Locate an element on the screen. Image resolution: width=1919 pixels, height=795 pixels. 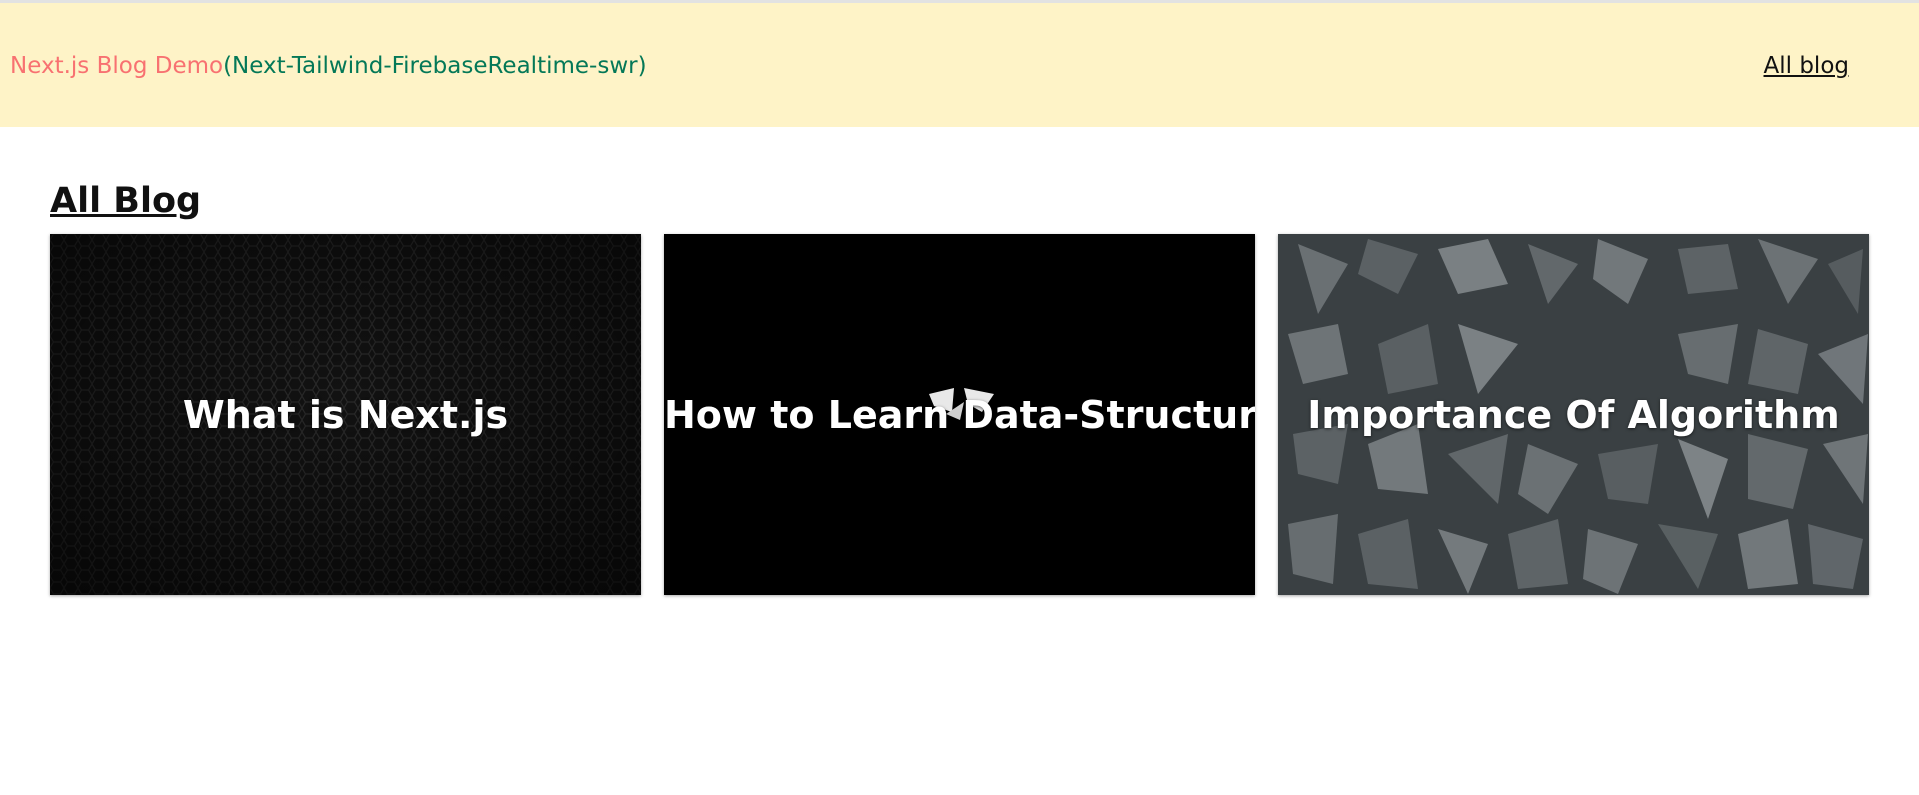
blog-card-1: What is Next.js is located at coordinates (345, 414).